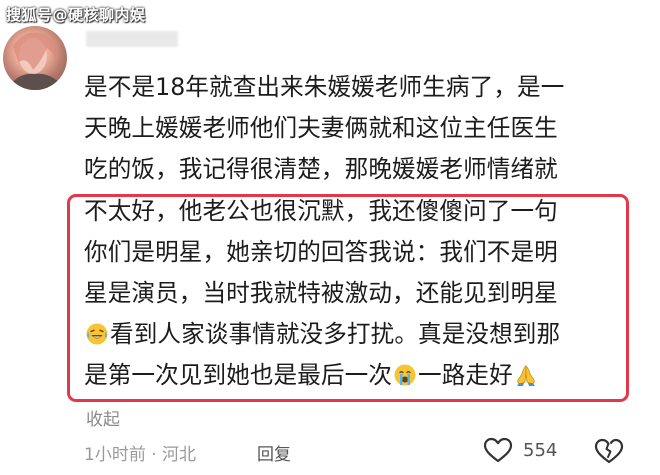 The image size is (660, 475). Describe the element at coordinates (36, 61) in the screenshot. I see `avatar-image` at that location.